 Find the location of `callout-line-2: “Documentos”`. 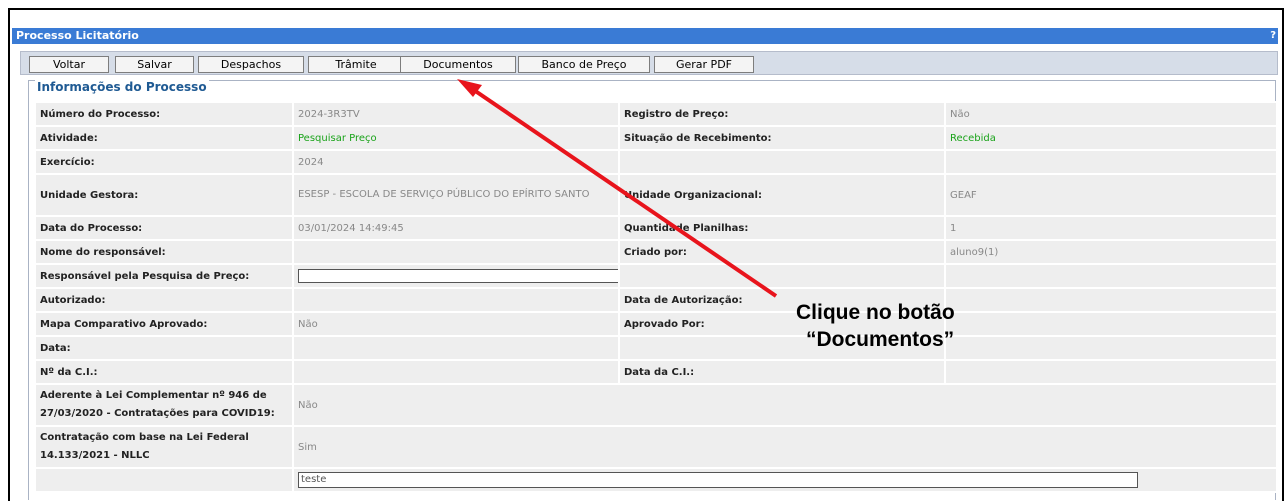

callout-line-2: “Documentos” is located at coordinates (880, 339).